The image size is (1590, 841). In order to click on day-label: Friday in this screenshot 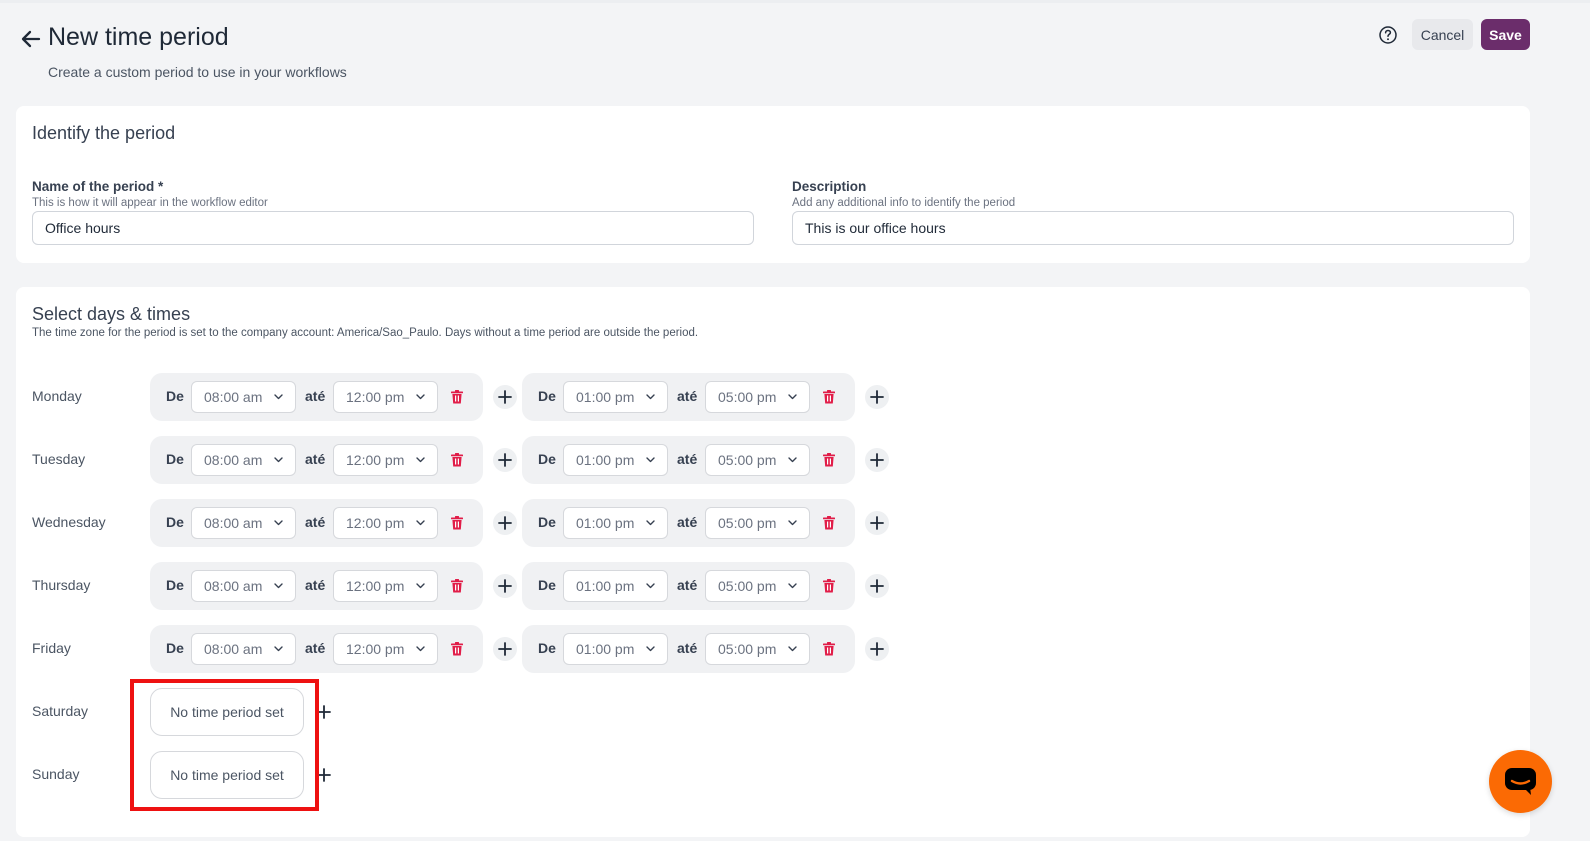, I will do `click(51, 648)`.